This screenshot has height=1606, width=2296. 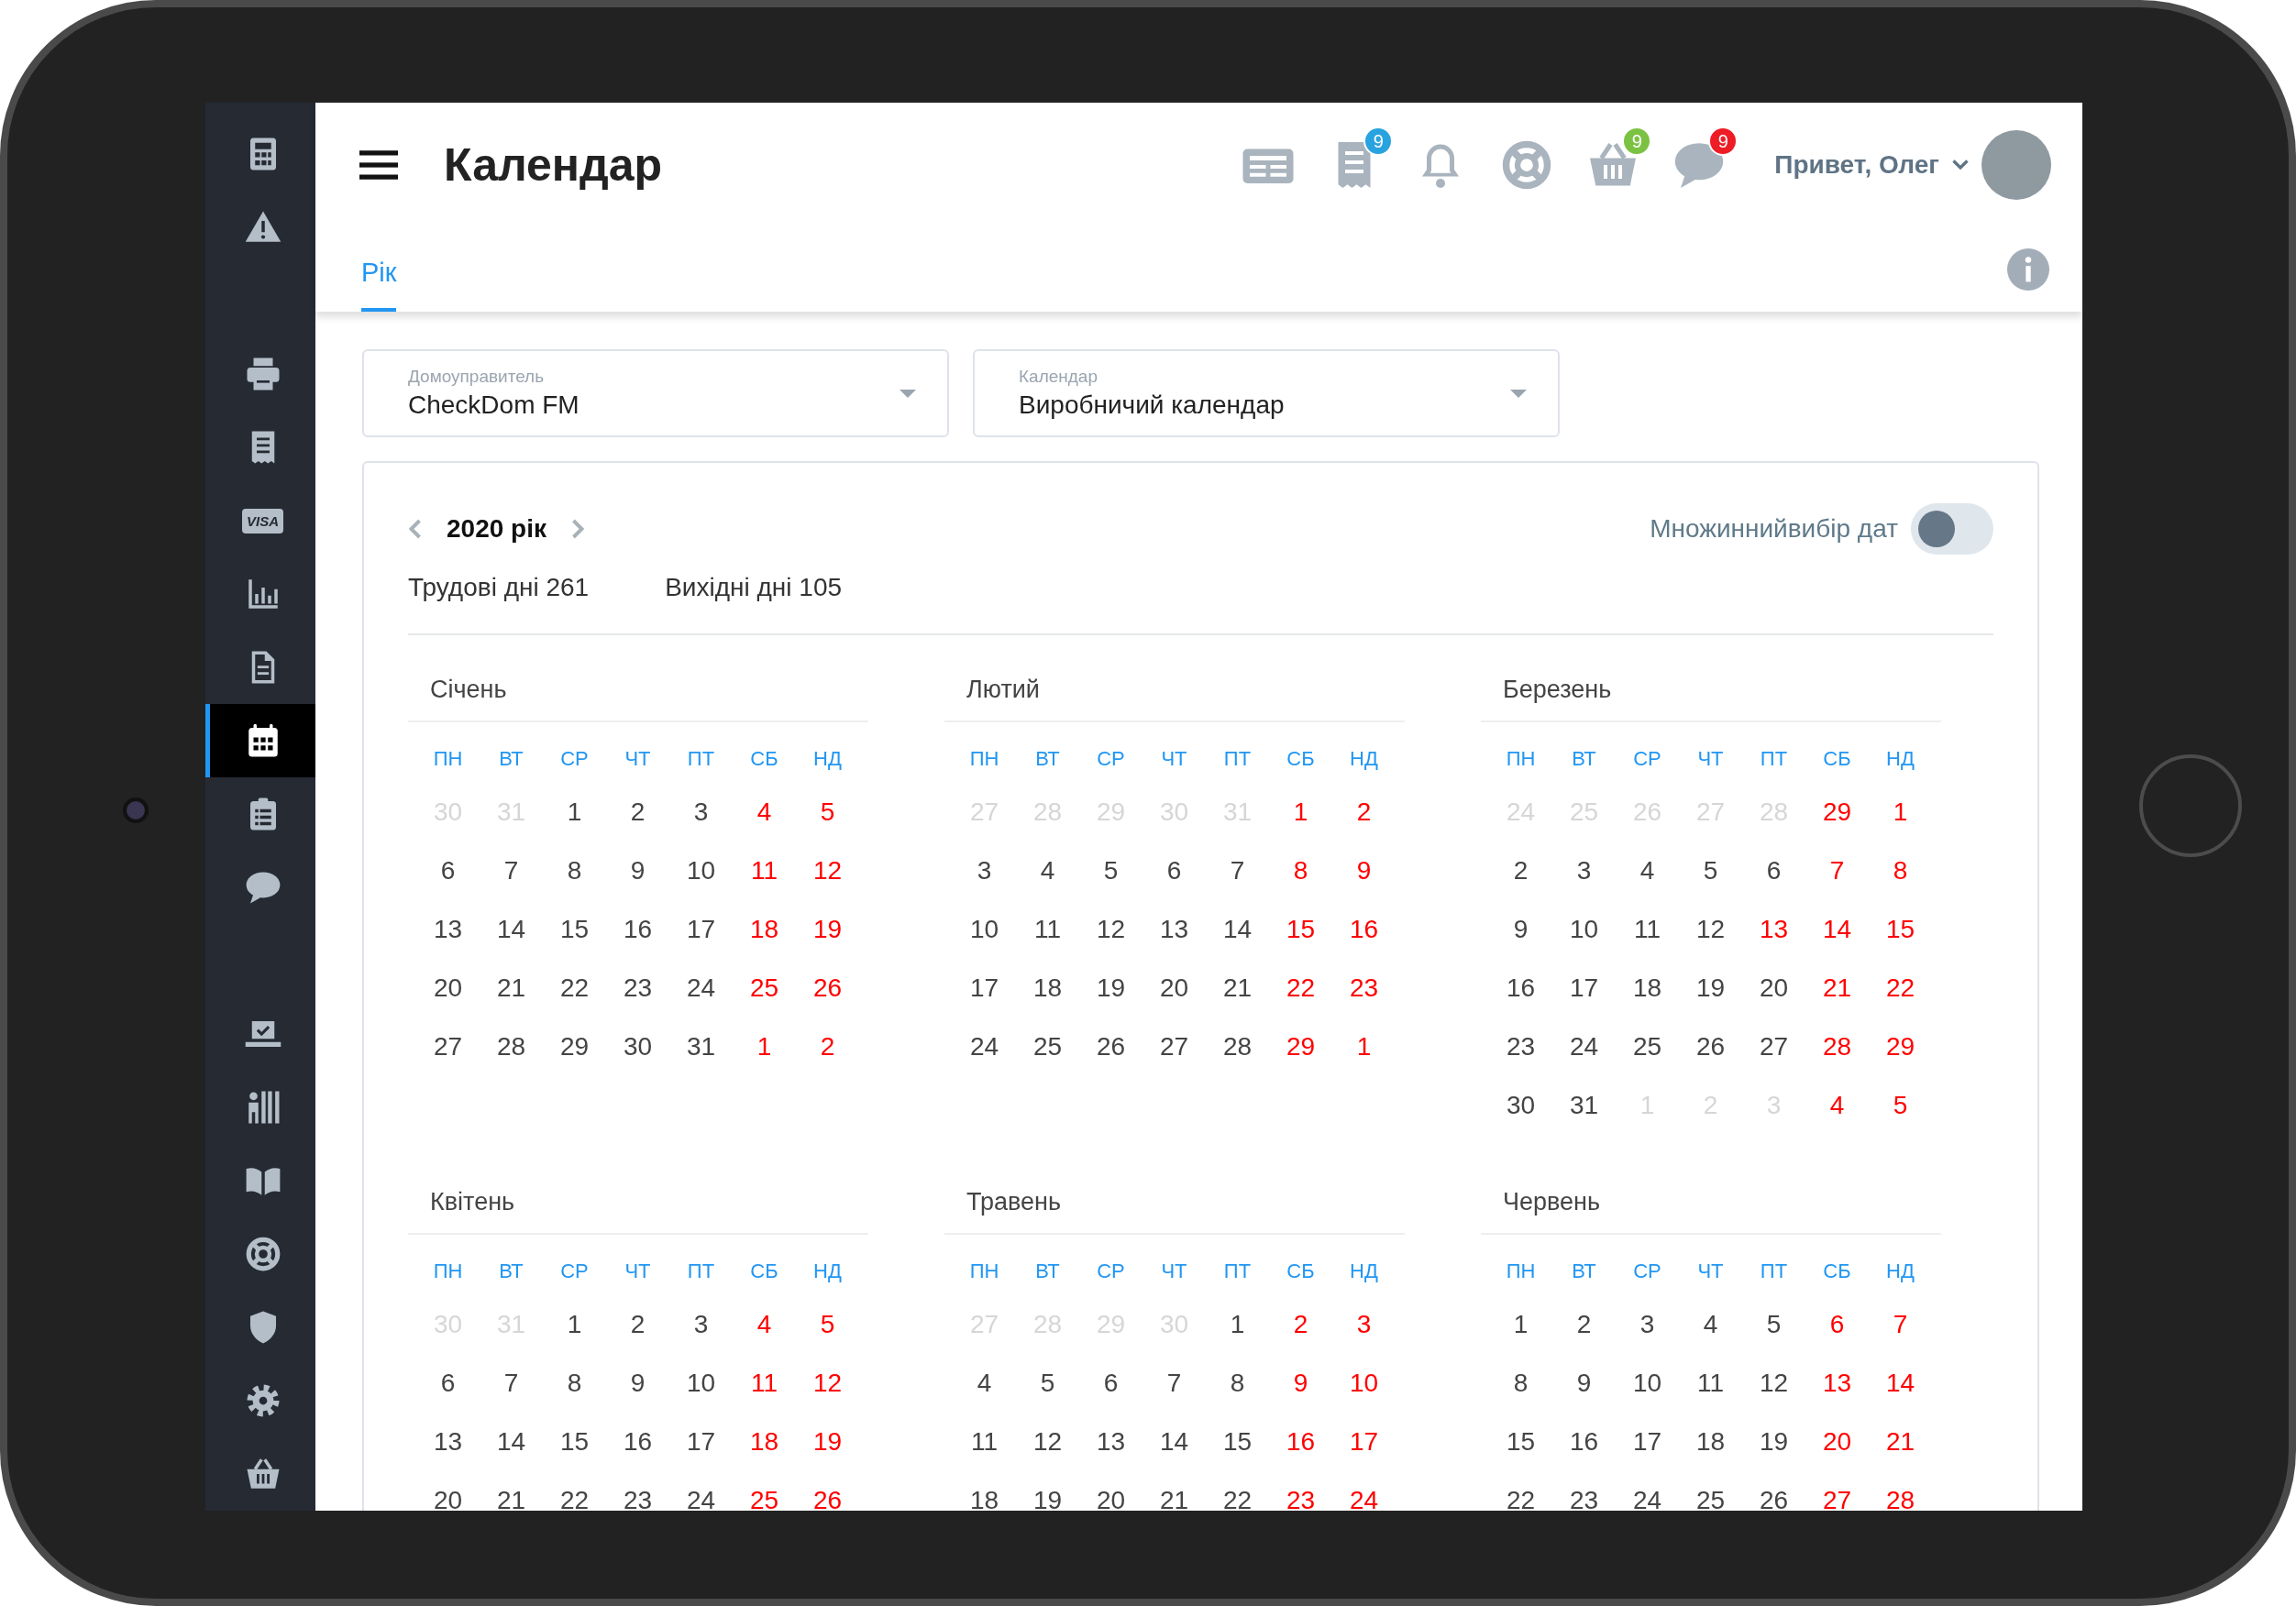 I want to click on user-greeting: Привет, Олег, so click(x=1856, y=165).